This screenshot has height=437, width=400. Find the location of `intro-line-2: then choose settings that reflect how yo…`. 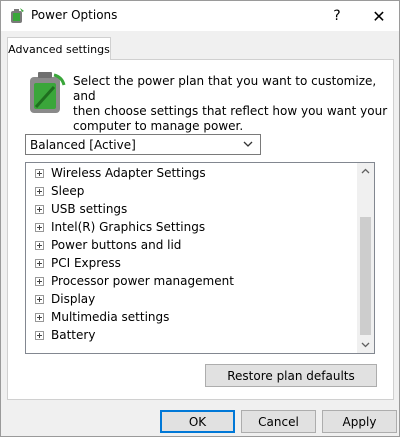

intro-line-2: then choose settings that reflect how yo… is located at coordinates (230, 111).